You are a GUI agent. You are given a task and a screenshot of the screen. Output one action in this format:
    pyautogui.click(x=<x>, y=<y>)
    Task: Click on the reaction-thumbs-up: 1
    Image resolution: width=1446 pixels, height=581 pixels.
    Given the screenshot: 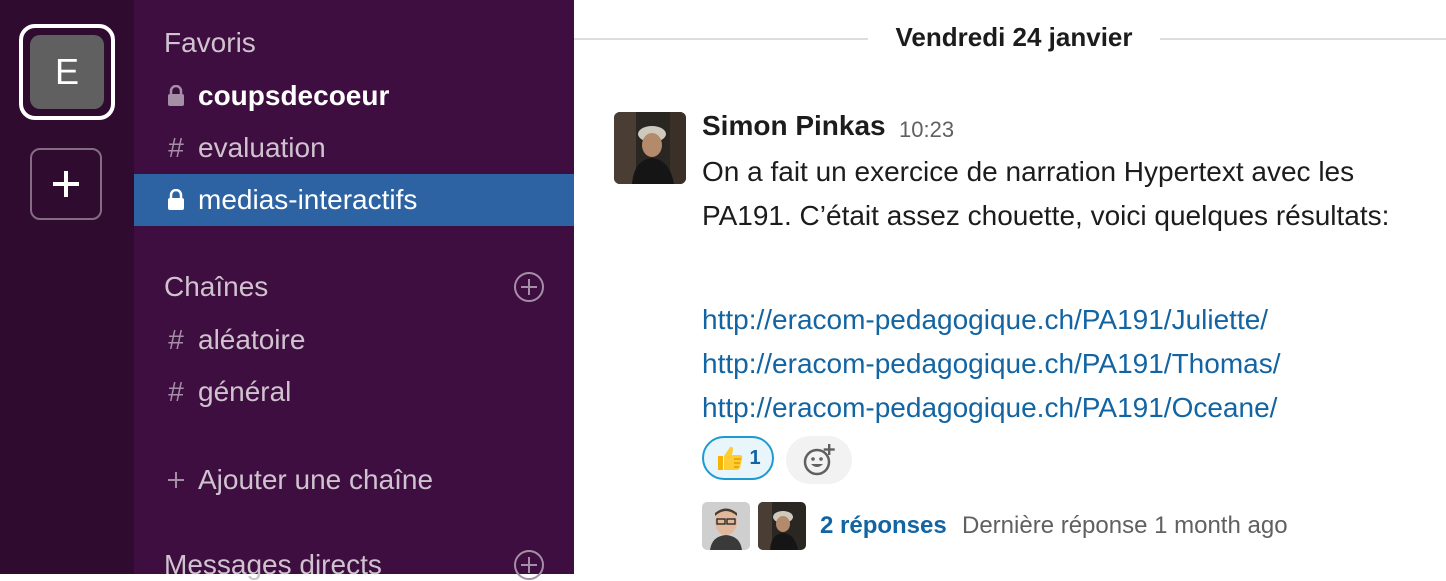 What is the action you would take?
    pyautogui.click(x=738, y=458)
    